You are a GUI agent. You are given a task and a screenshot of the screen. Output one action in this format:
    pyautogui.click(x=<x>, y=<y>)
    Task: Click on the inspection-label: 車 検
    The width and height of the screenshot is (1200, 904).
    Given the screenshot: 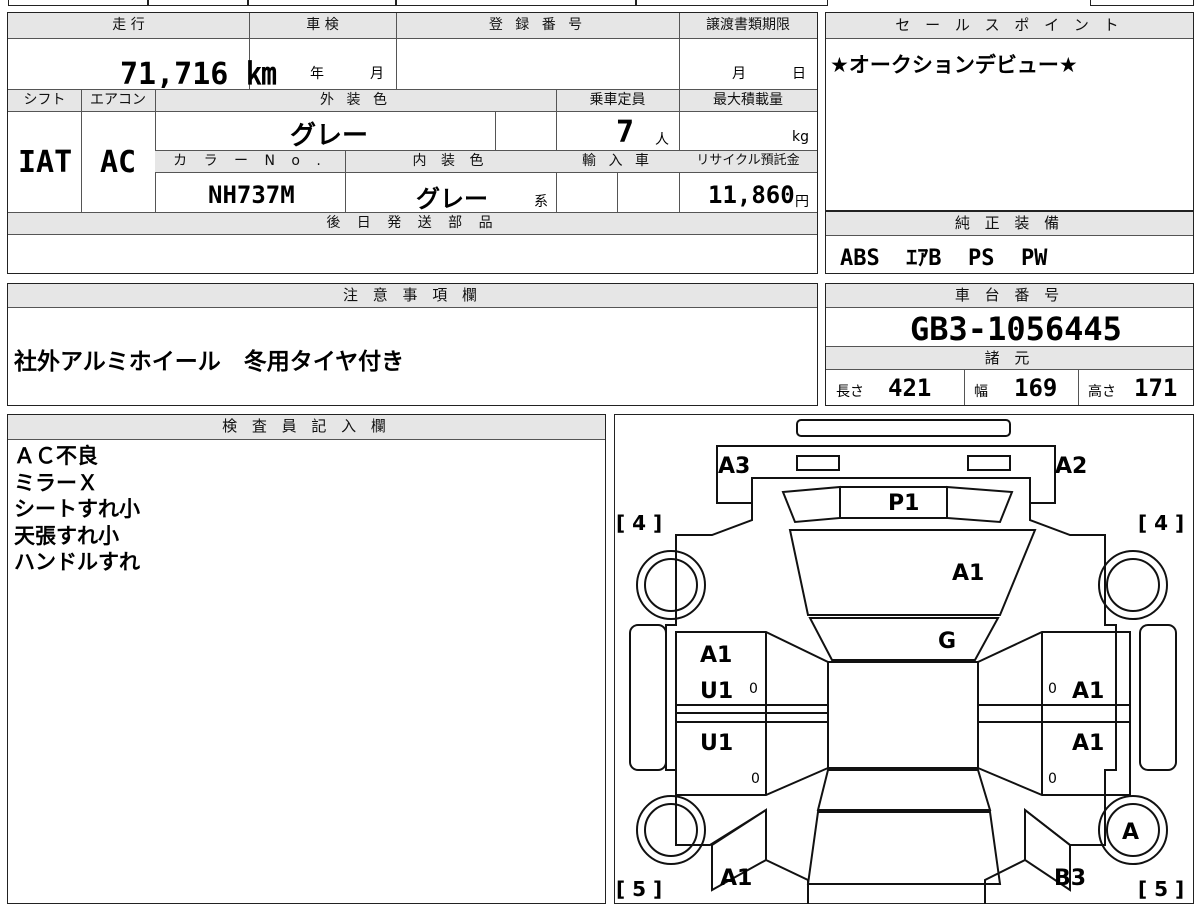 What is the action you would take?
    pyautogui.click(x=322, y=26)
    